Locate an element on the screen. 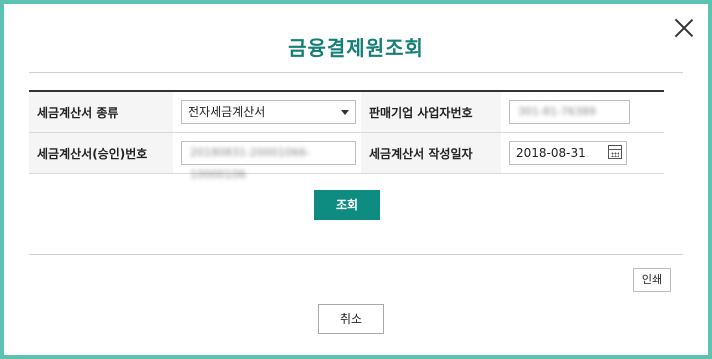 Image resolution: width=712 pixels, height=359 pixels. invoice-type-label: 세금계산서 종류 is located at coordinates (101, 112).